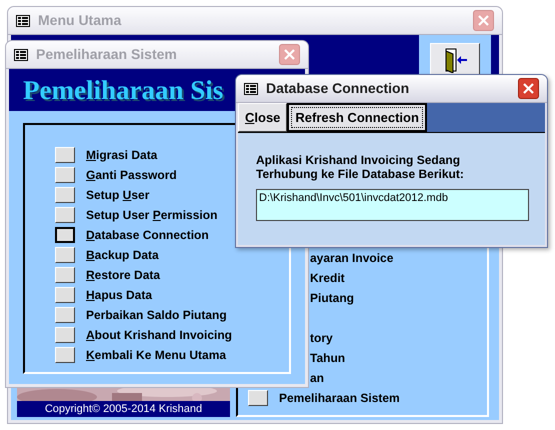 The width and height of the screenshot is (555, 430). Describe the element at coordinates (80, 20) in the screenshot. I see `window-title: Menu Utama` at that location.